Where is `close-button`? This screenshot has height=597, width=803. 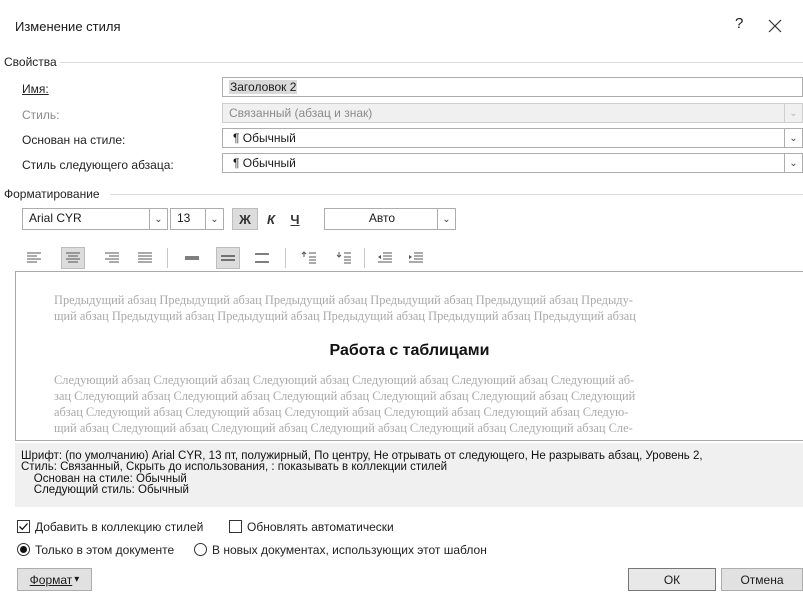
close-button is located at coordinates (775, 22).